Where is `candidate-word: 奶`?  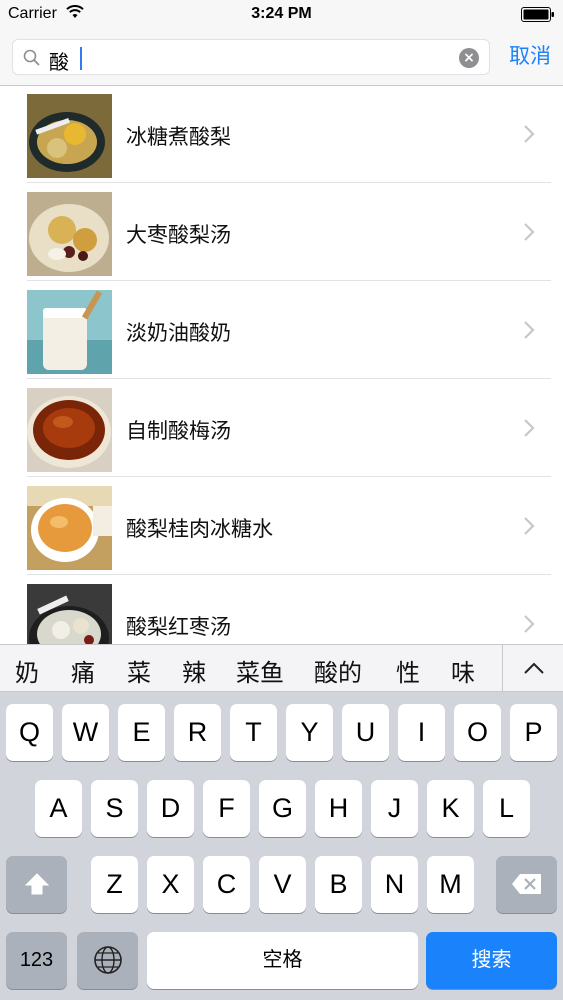
candidate-word: 奶 is located at coordinates (27, 670).